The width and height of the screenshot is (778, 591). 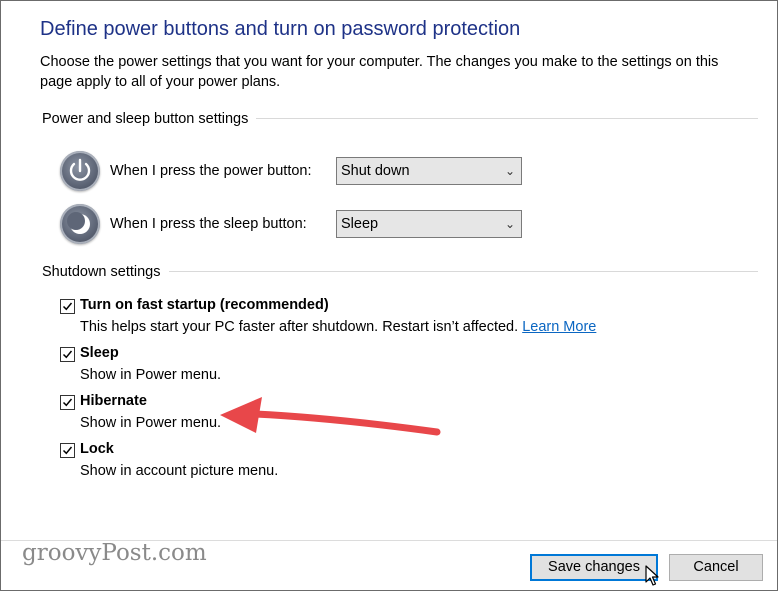 I want to click on annotation-arrow, so click(x=330, y=416).